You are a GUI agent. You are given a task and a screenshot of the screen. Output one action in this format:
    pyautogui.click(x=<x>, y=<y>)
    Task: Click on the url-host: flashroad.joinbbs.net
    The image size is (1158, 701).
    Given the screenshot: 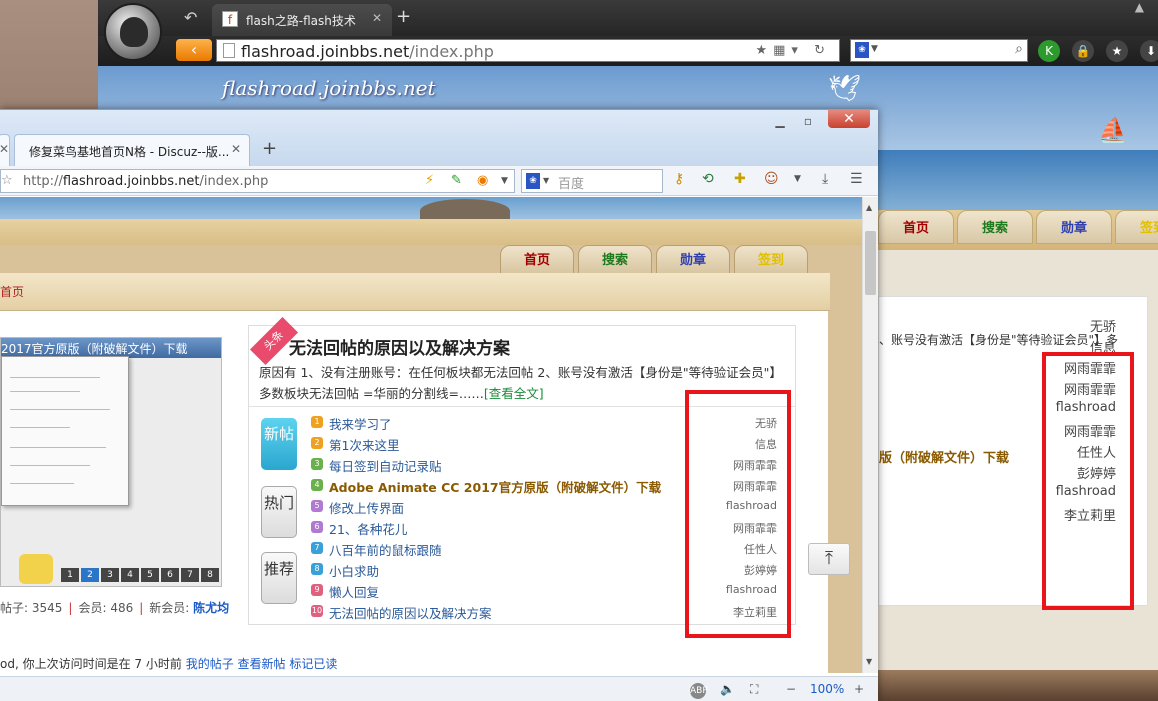 What is the action you would take?
    pyautogui.click(x=131, y=181)
    